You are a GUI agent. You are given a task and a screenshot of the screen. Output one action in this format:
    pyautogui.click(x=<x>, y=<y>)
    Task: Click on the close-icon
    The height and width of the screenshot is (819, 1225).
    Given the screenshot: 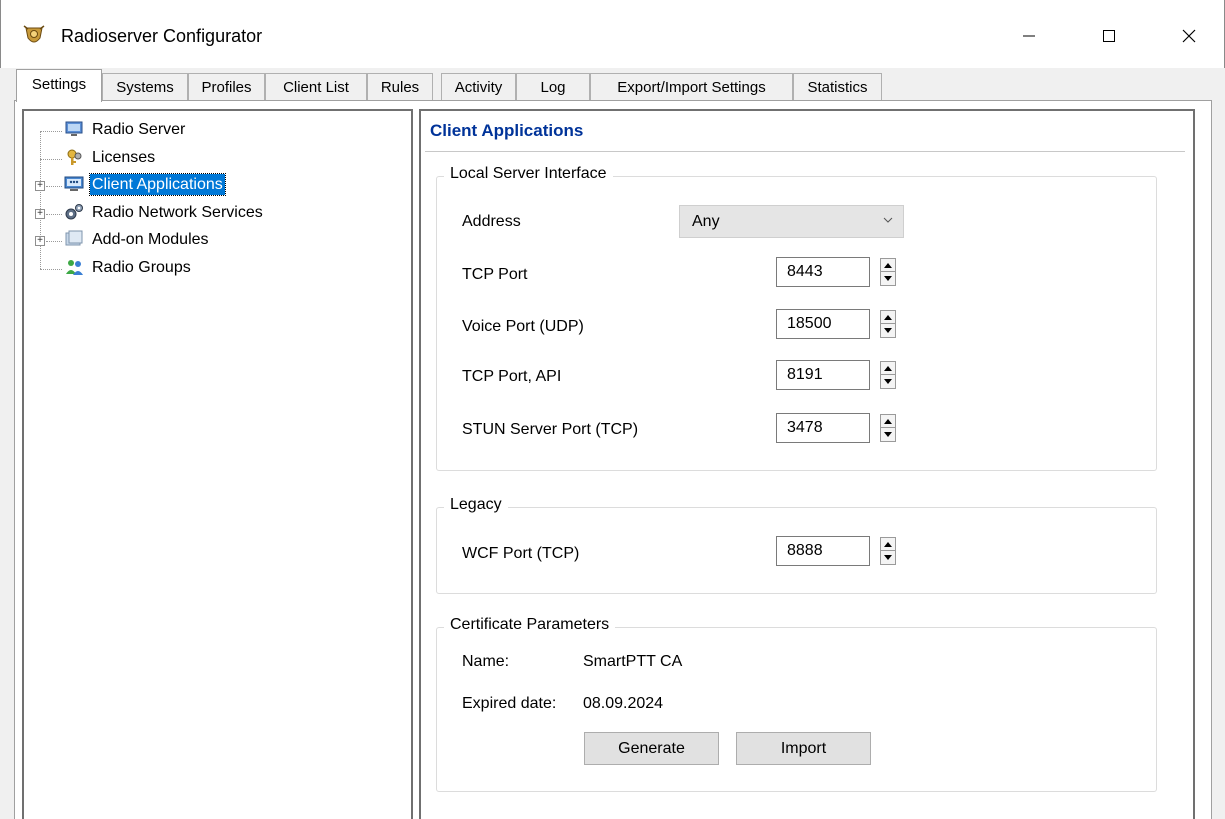 What is the action you would take?
    pyautogui.click(x=1189, y=36)
    